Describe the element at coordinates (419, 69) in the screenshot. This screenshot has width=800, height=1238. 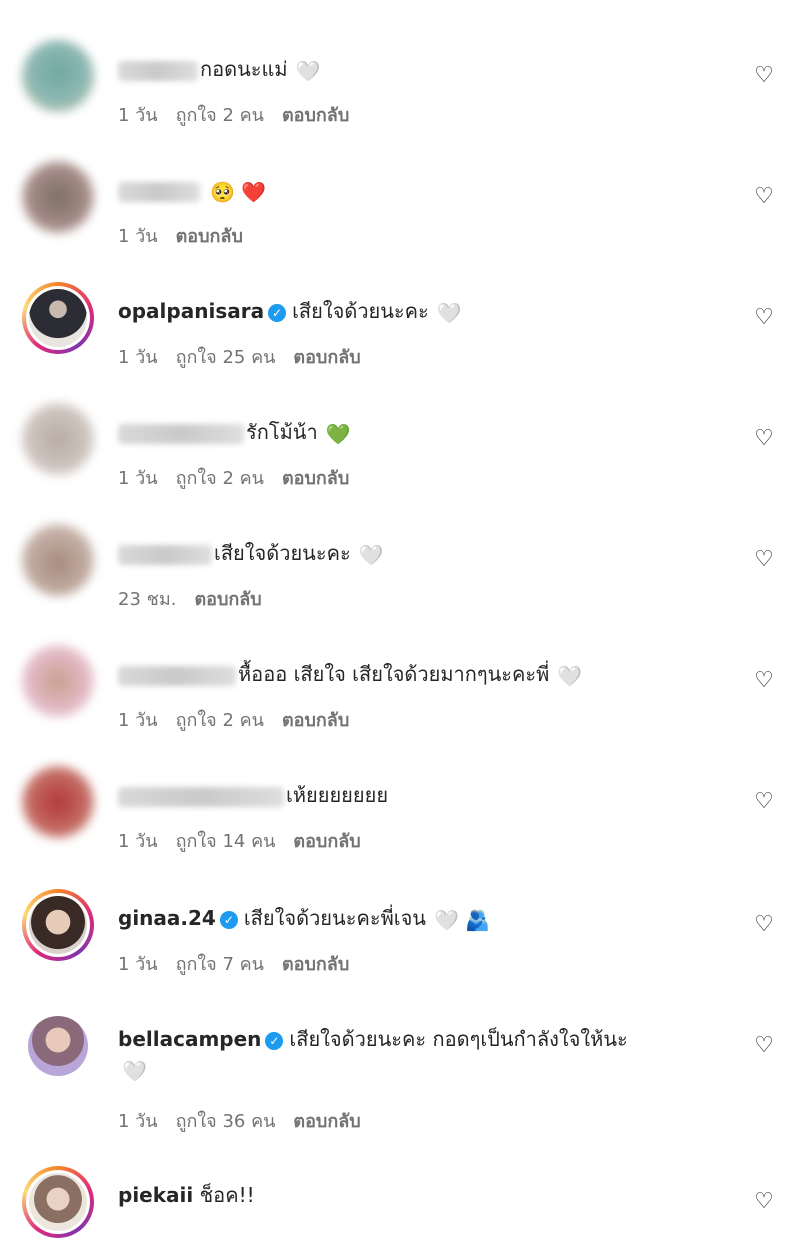
I see `comment-text-line: กอดนะแม่ 🤍` at that location.